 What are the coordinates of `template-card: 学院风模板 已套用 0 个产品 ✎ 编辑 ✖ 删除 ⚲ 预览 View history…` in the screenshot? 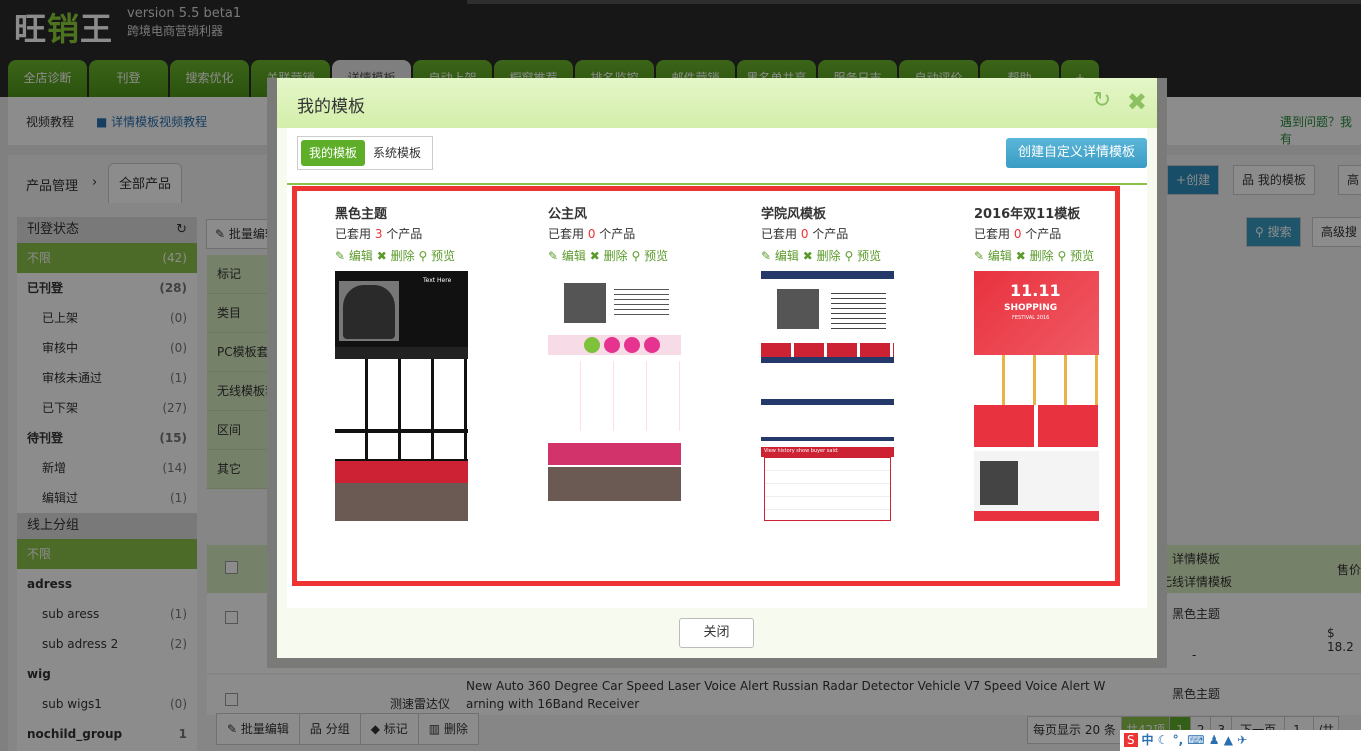 It's located at (861, 362).